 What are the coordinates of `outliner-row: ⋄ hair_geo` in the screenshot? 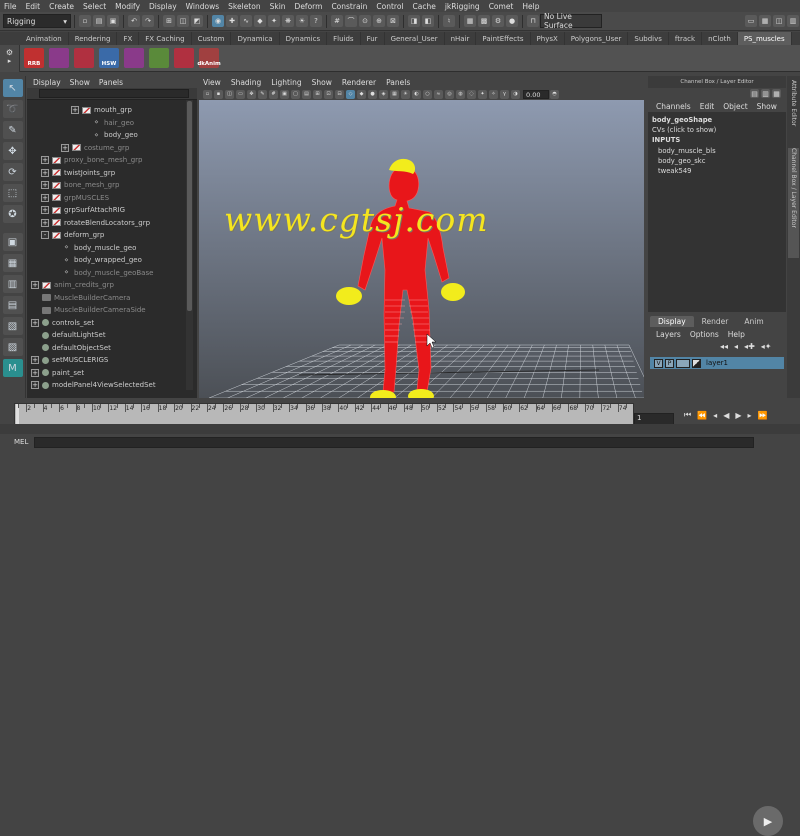 It's located at (107, 123).